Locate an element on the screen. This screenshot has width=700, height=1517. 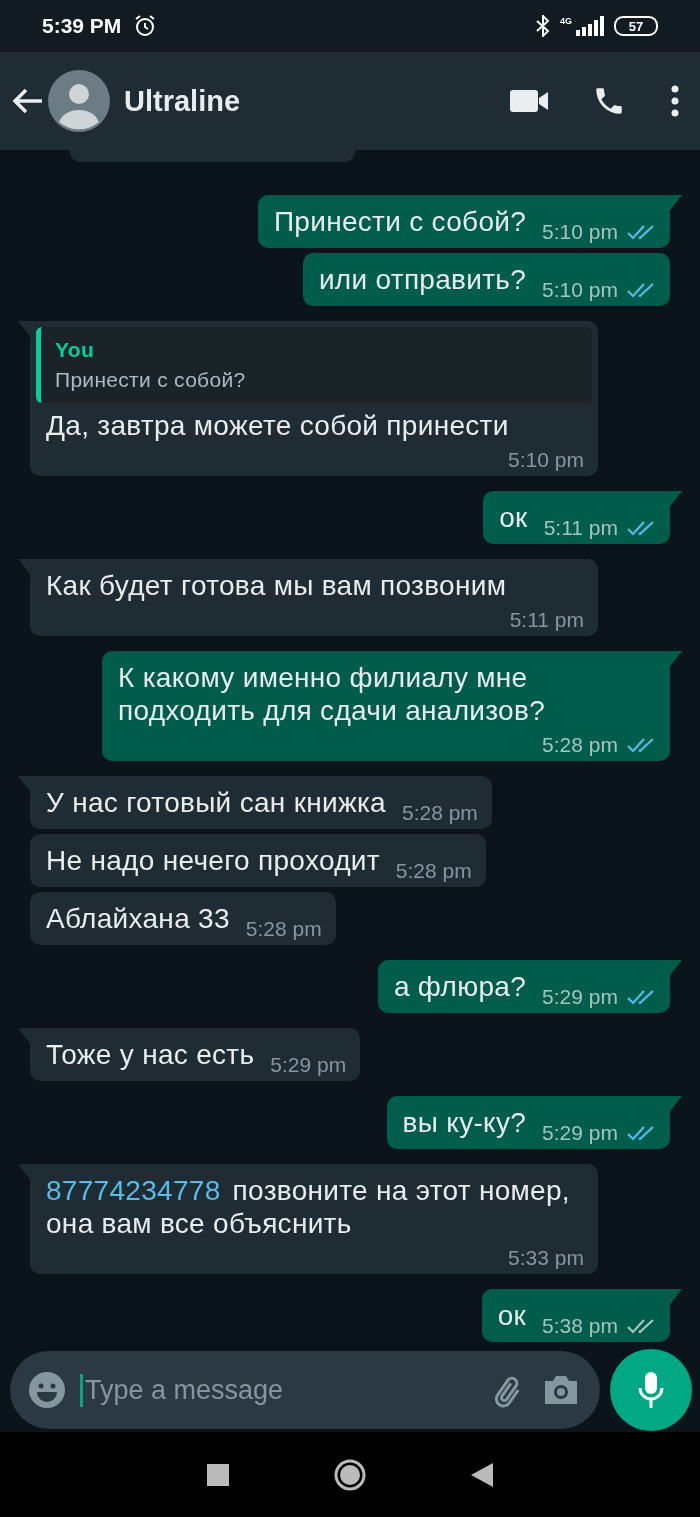
recent-apps-icon is located at coordinates (218, 1474).